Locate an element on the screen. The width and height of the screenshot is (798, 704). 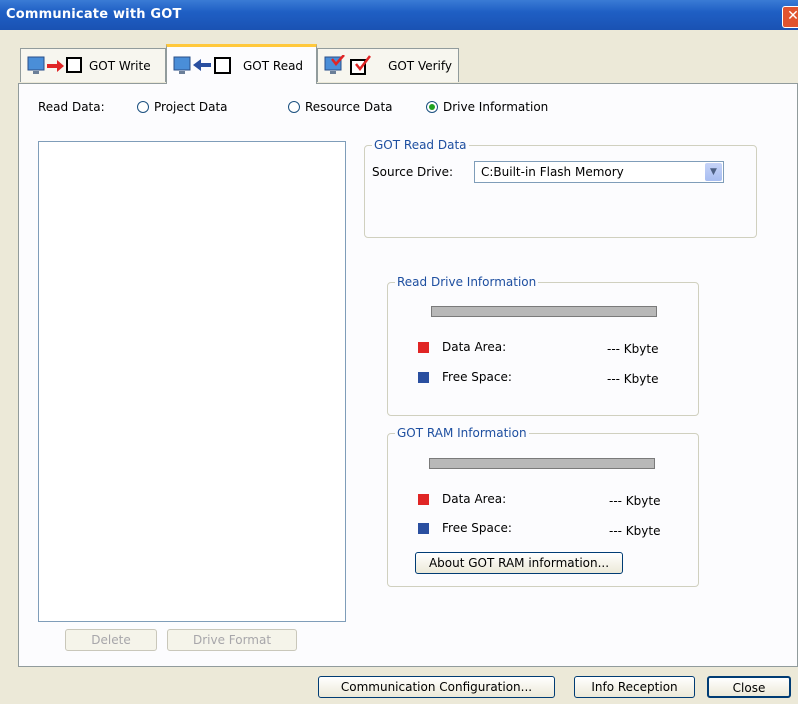
monitor-arrow-left-icon is located at coordinates (202, 65).